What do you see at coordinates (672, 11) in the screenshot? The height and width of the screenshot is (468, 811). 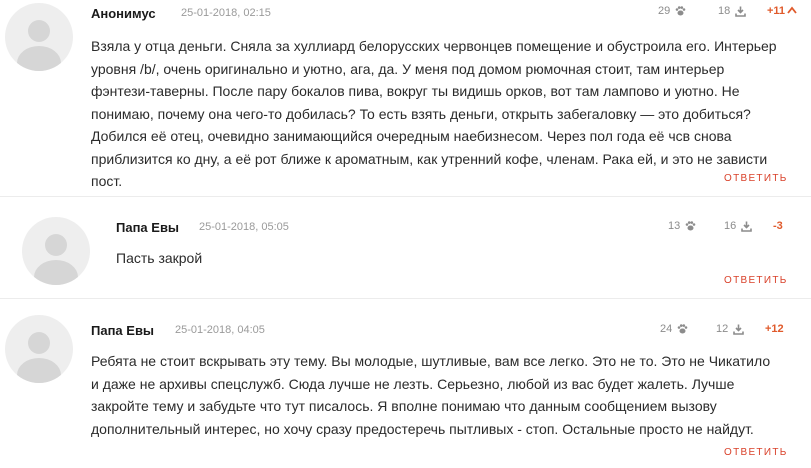 I see `like-counter: 29` at bounding box center [672, 11].